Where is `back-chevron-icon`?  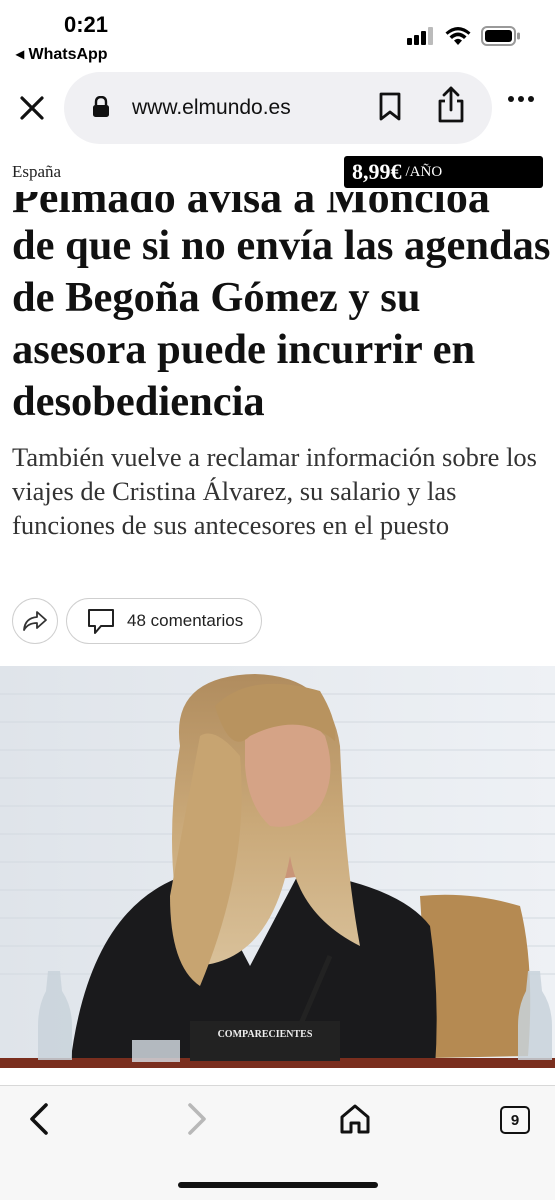
back-chevron-icon is located at coordinates (39, 1119).